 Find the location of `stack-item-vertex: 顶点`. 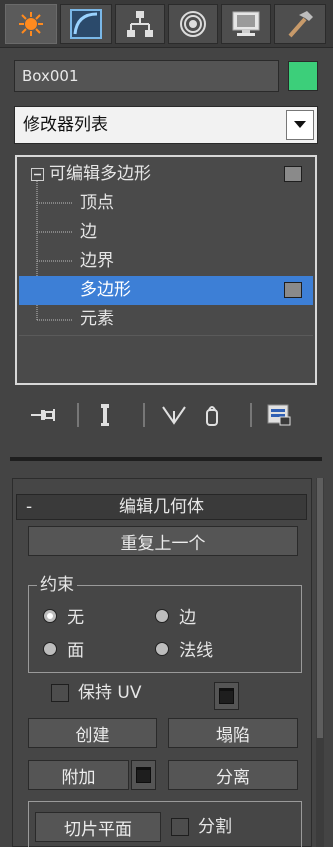

stack-item-vertex: 顶点 is located at coordinates (166, 203).